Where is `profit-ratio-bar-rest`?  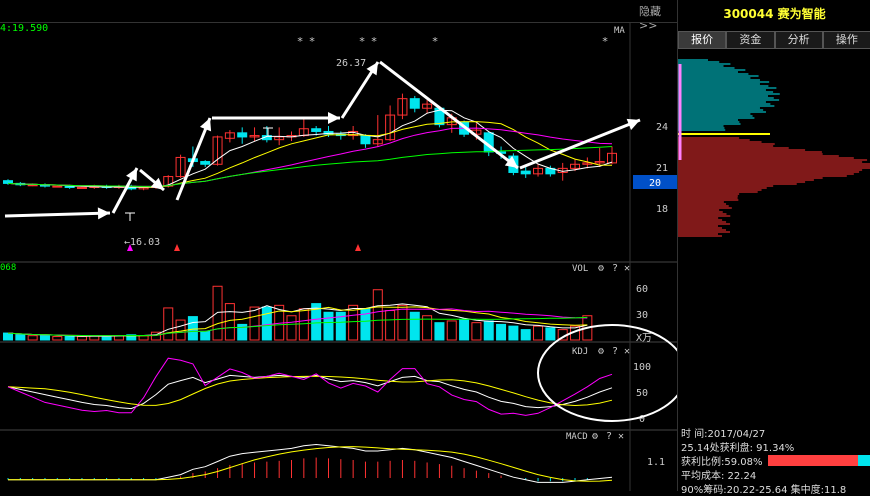
profit-ratio-bar-rest is located at coordinates (864, 460).